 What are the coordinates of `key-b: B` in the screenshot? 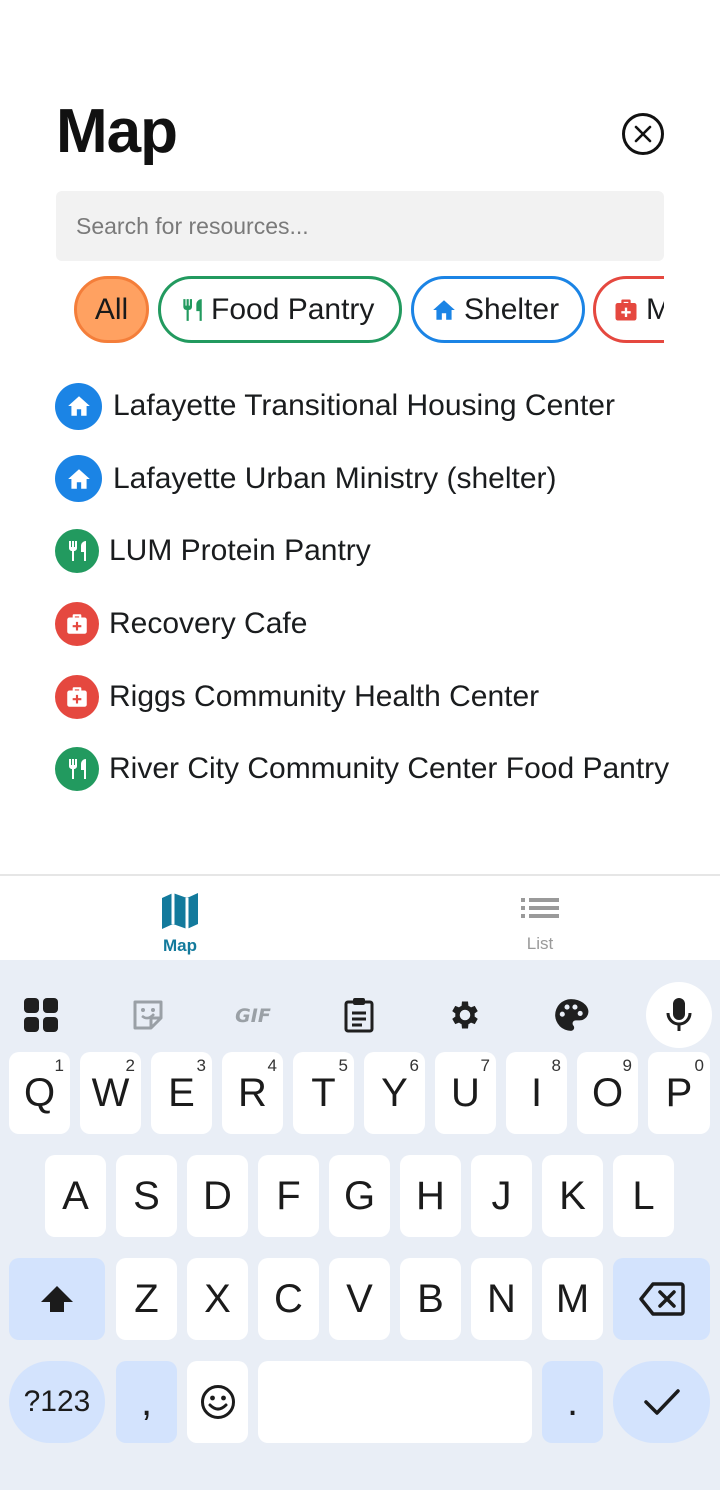 It's located at (430, 1299).